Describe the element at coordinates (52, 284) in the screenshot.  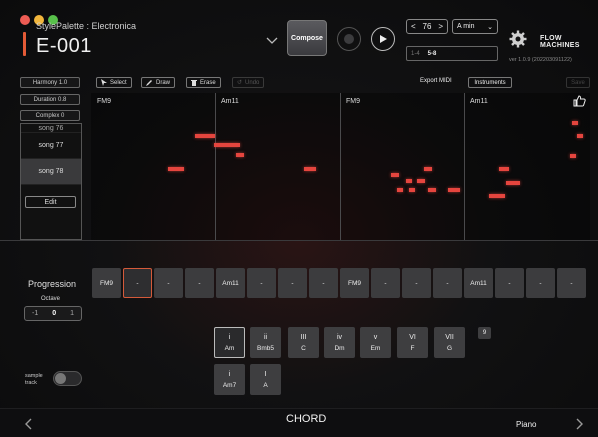
I see `progression-label: Progression` at that location.